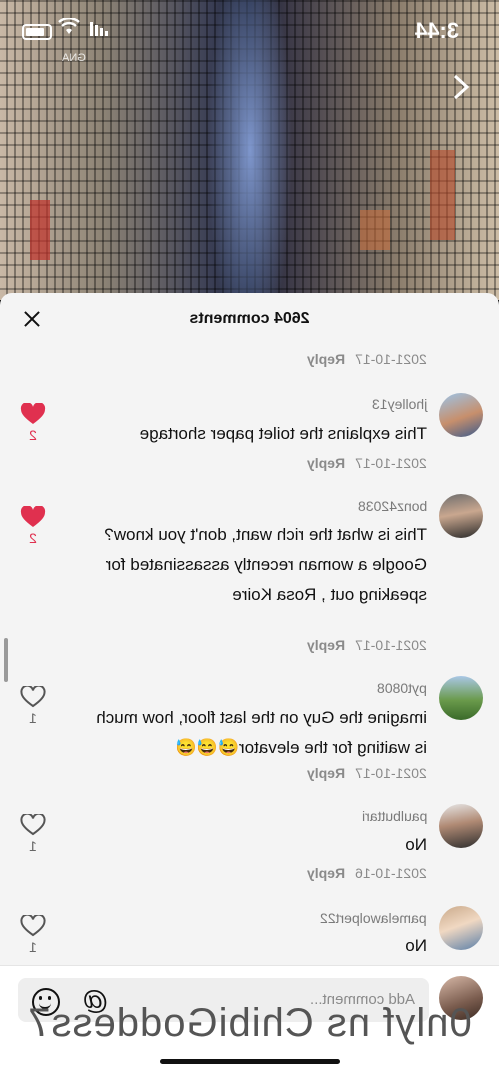  Describe the element at coordinates (394, 816) in the screenshot. I see `comment-username: paulbuttari` at that location.